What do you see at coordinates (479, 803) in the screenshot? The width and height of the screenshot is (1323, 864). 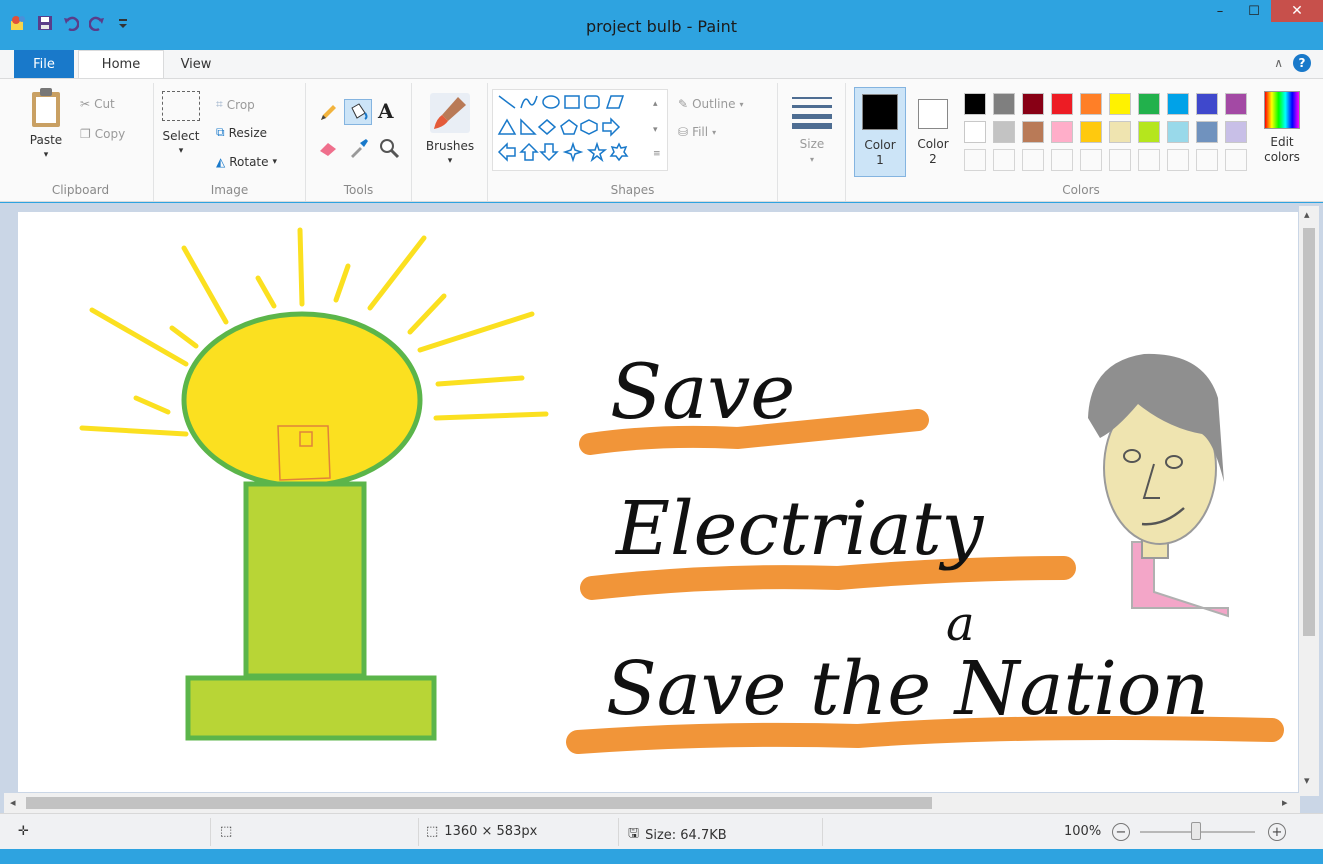 I see `horizontal-scroll-thumb` at bounding box center [479, 803].